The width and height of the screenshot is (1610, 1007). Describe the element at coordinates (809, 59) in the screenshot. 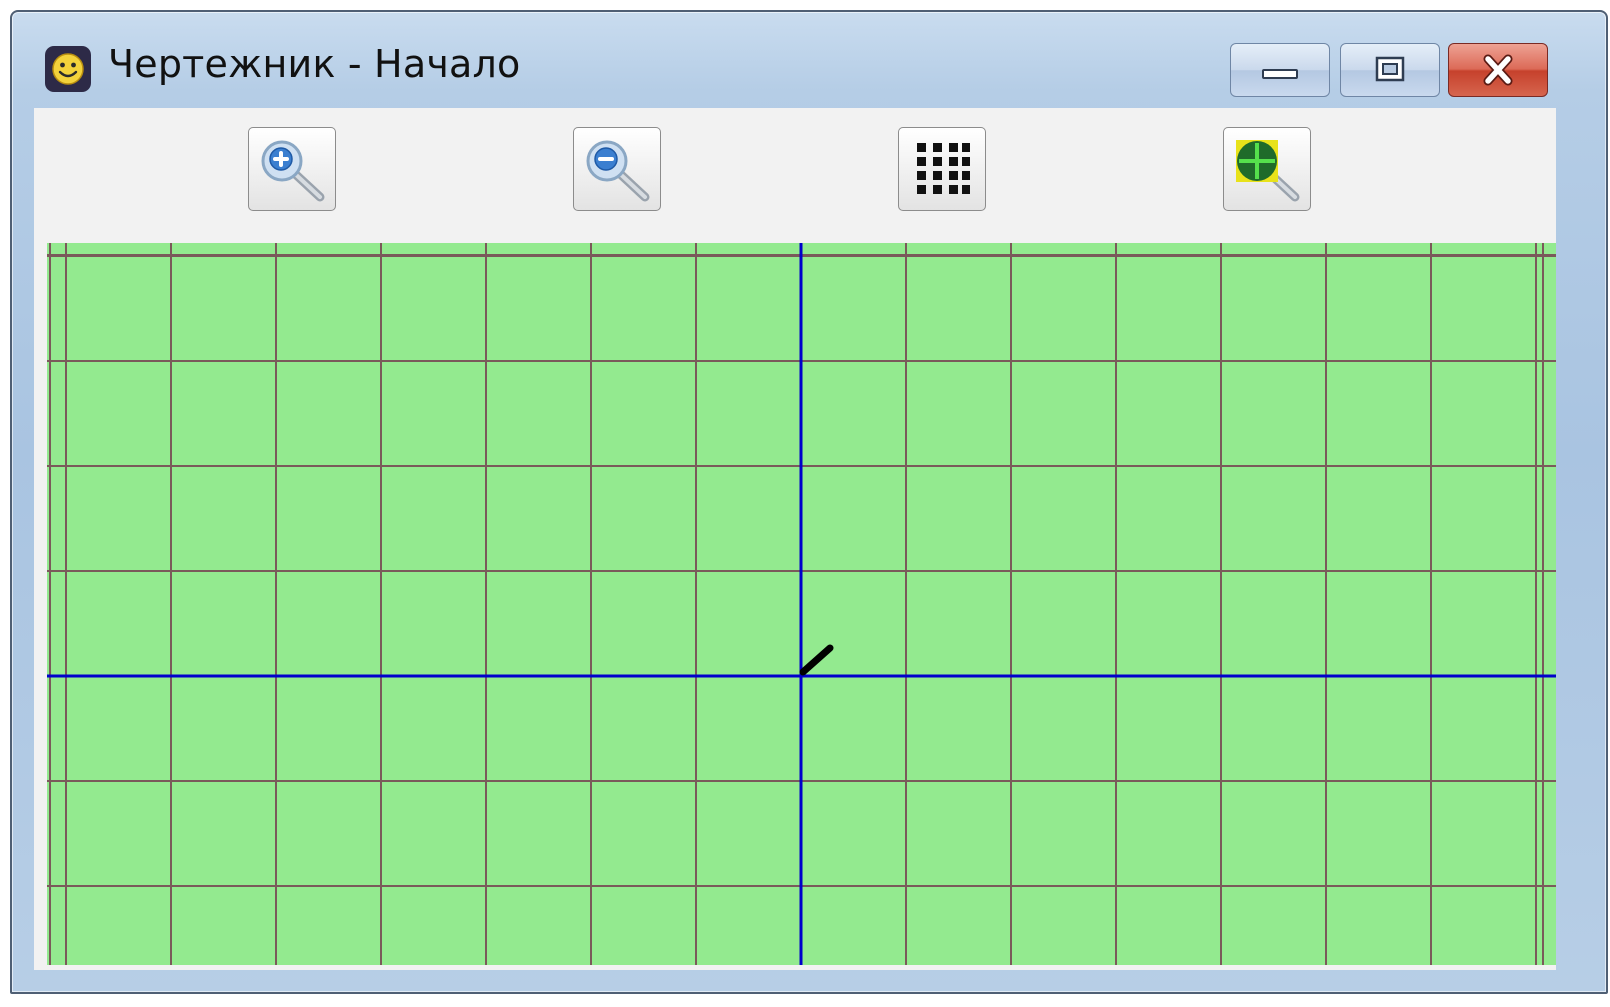

I see `title-bar: Чертежник - Начало` at that location.